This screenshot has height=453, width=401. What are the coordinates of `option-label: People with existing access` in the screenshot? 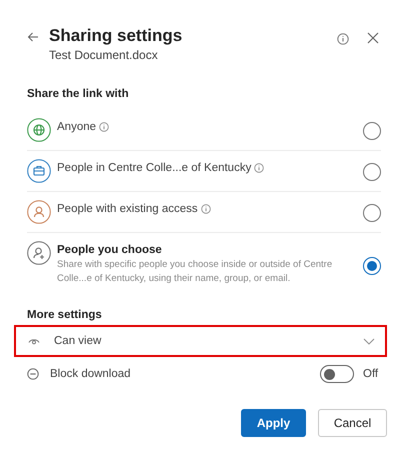 It's located at (127, 209).